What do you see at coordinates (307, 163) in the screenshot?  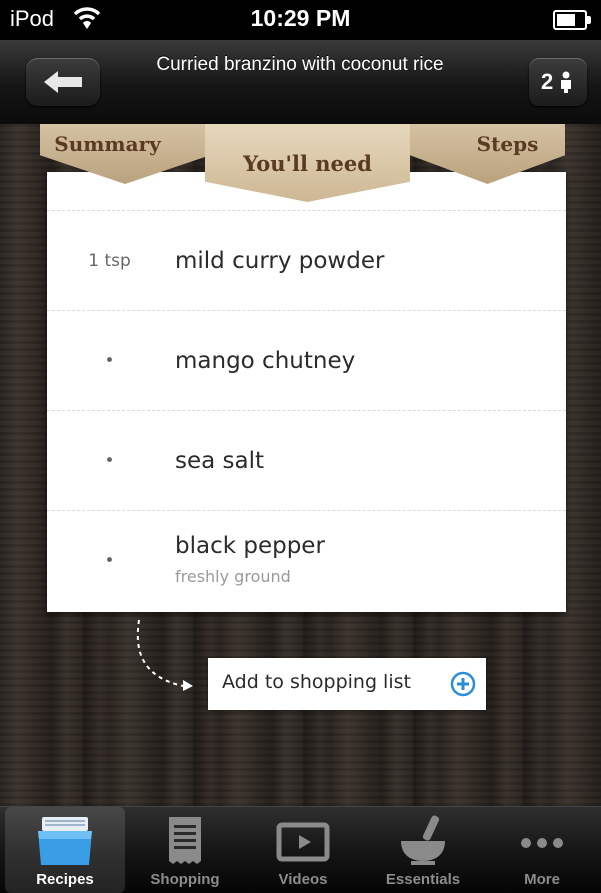 I see `tab-label: You'll need` at bounding box center [307, 163].